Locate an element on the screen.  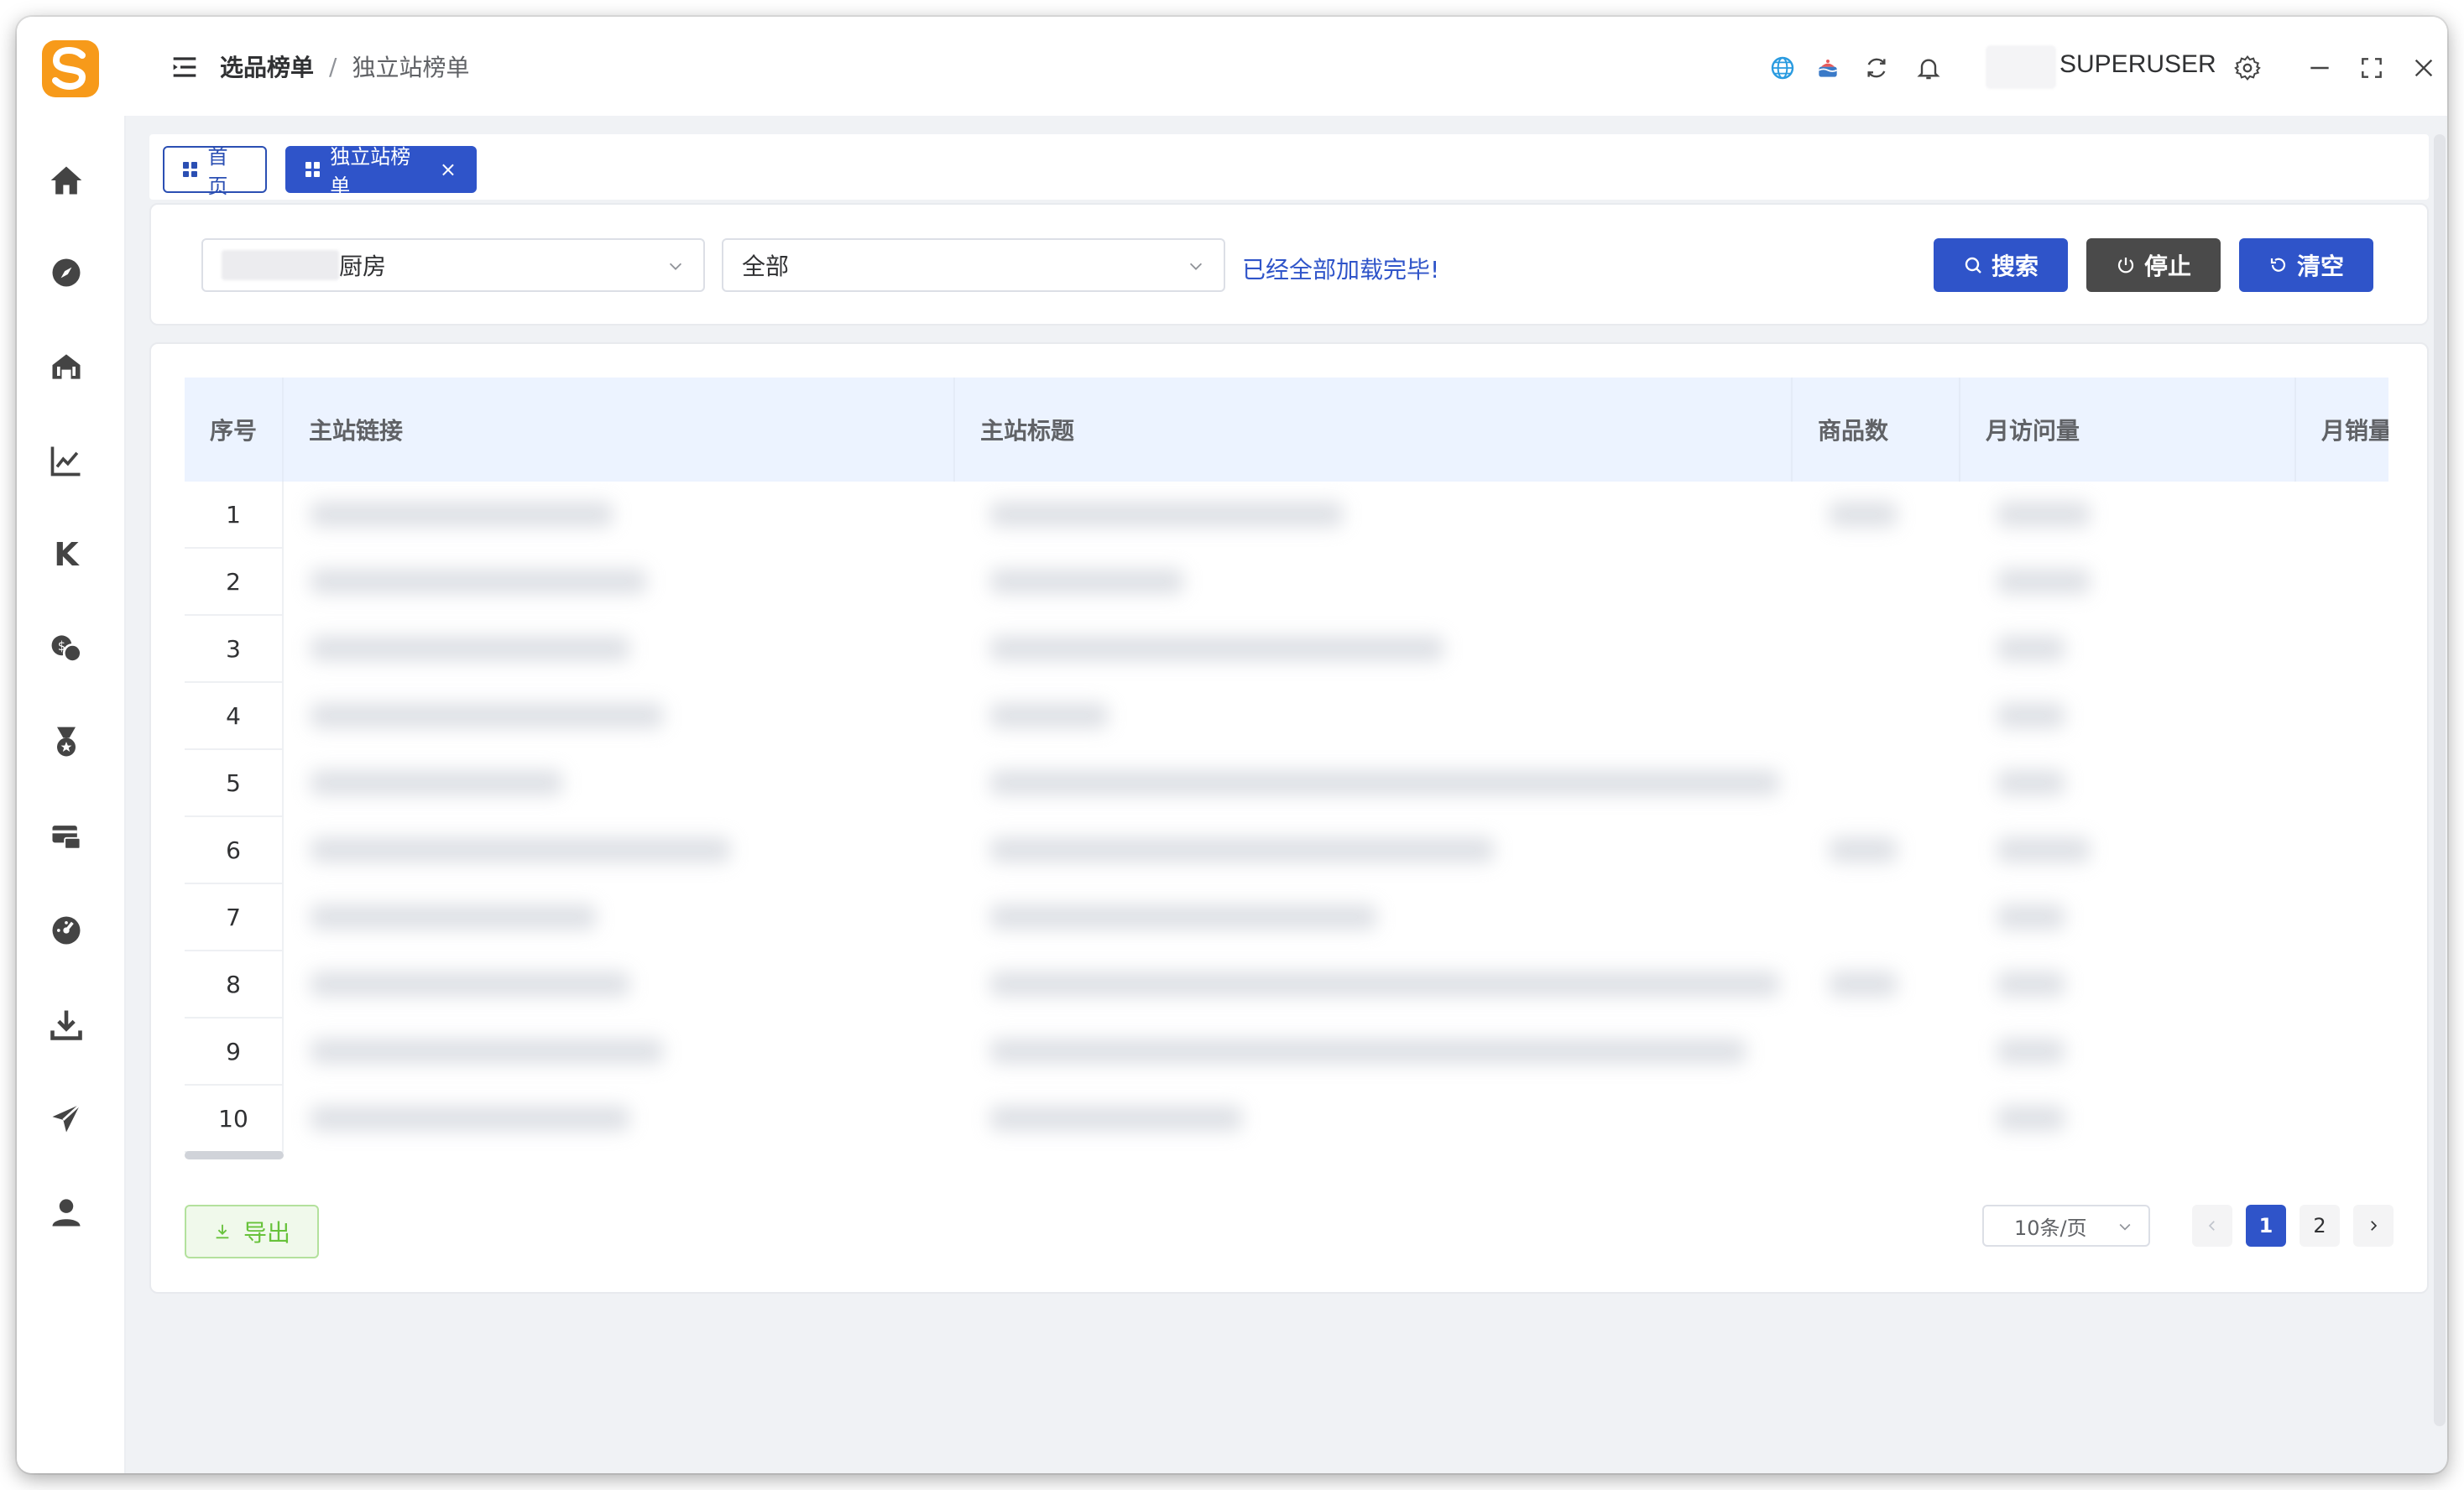
row-index: 4 is located at coordinates (234, 717).